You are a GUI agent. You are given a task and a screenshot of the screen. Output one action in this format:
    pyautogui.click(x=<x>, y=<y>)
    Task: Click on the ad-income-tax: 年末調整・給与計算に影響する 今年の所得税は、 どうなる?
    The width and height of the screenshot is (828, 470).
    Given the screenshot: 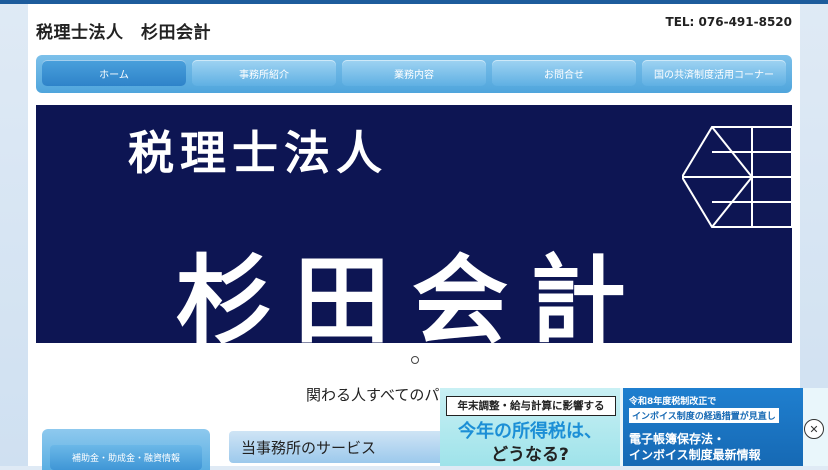 What is the action you would take?
    pyautogui.click(x=530, y=427)
    